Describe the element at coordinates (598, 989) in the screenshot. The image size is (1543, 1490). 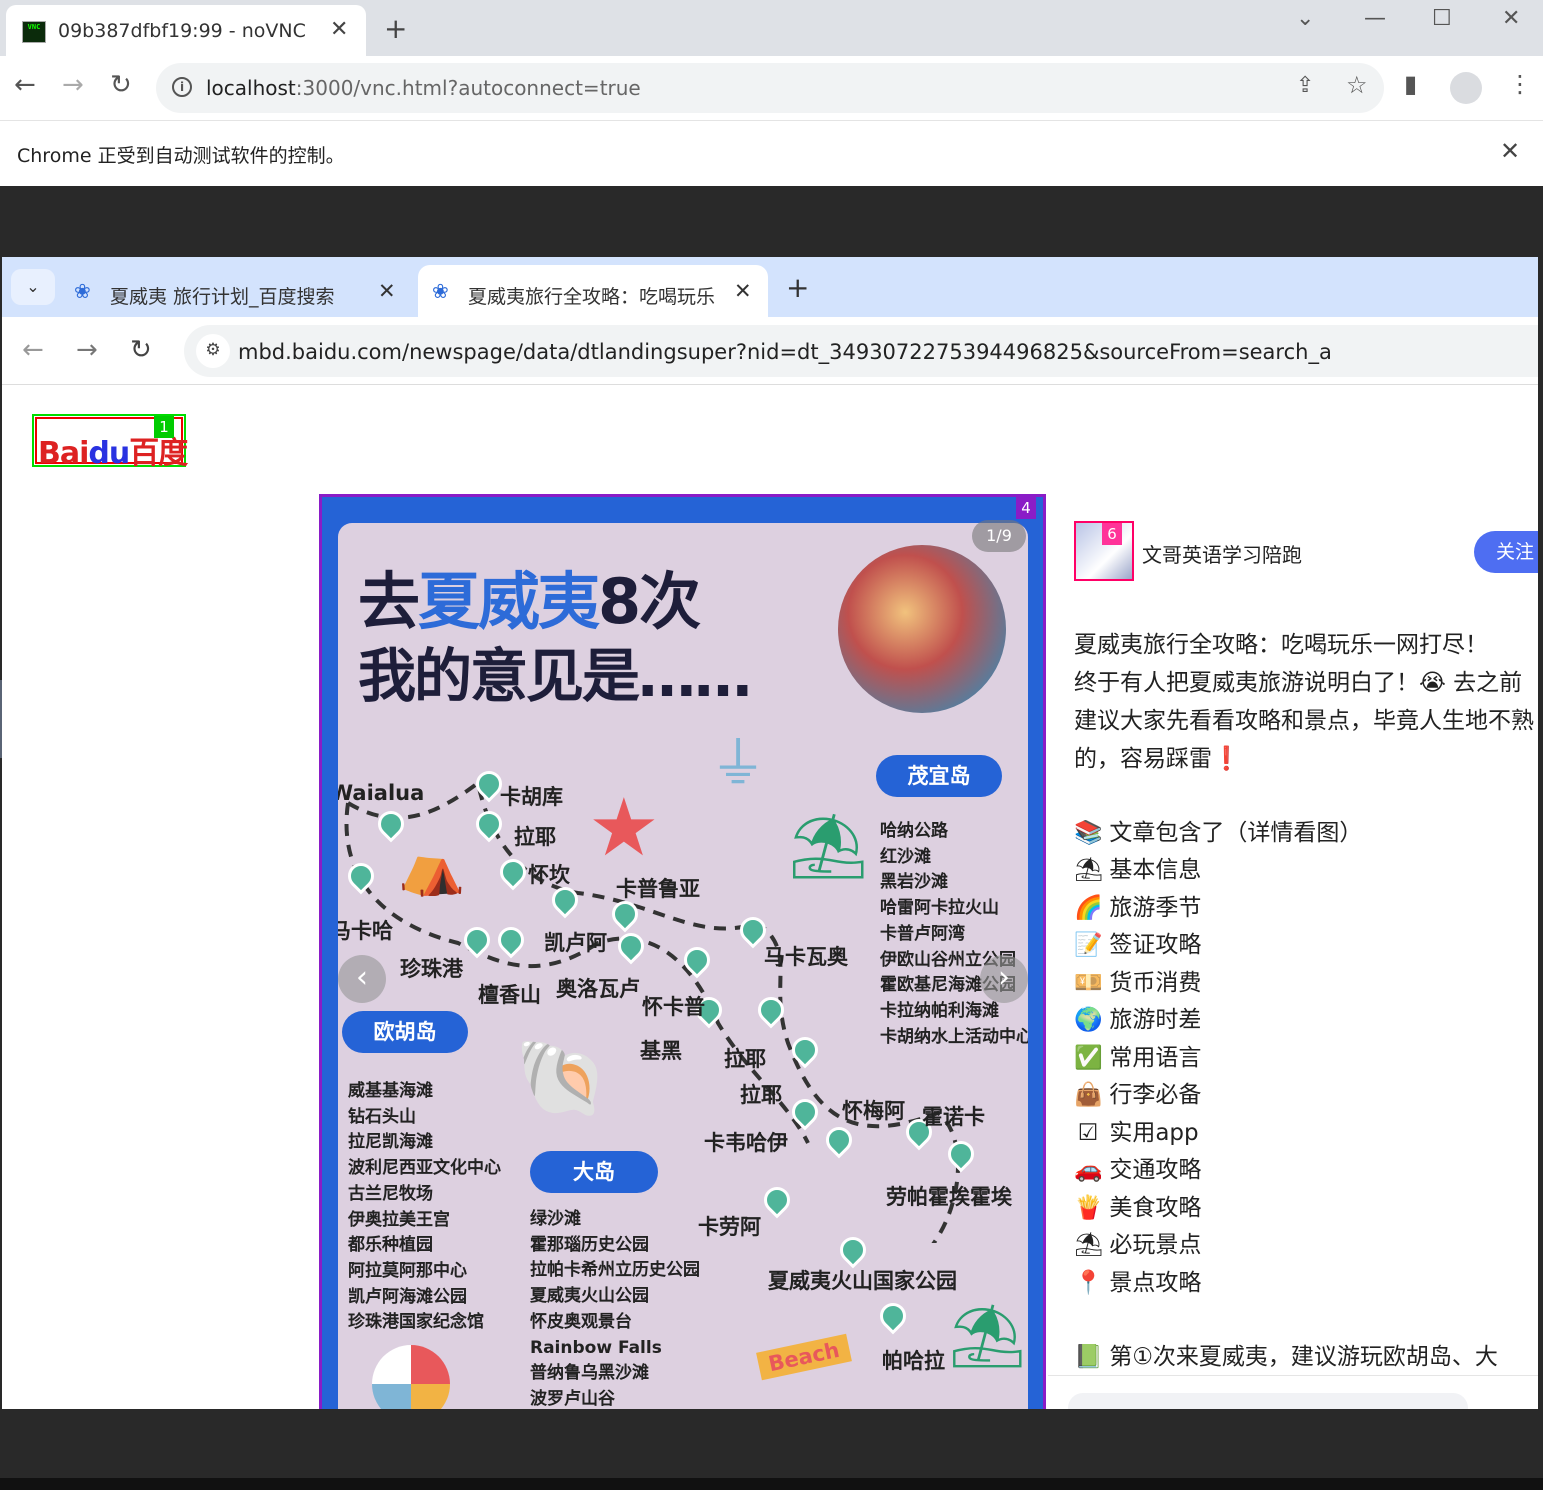
I see `place-label: 奥洛瓦卢` at that location.